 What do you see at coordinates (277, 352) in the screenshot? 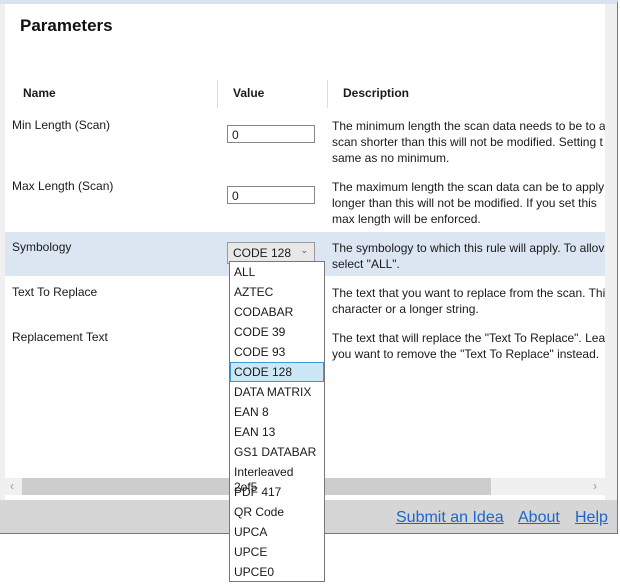
I see `dropdown-option: CODE 93` at bounding box center [277, 352].